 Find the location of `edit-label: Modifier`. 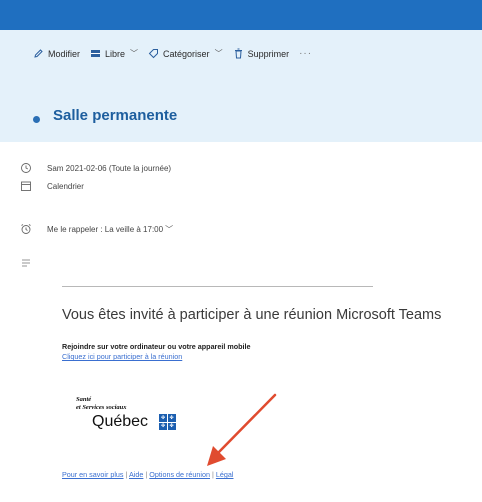

edit-label: Modifier is located at coordinates (64, 53).